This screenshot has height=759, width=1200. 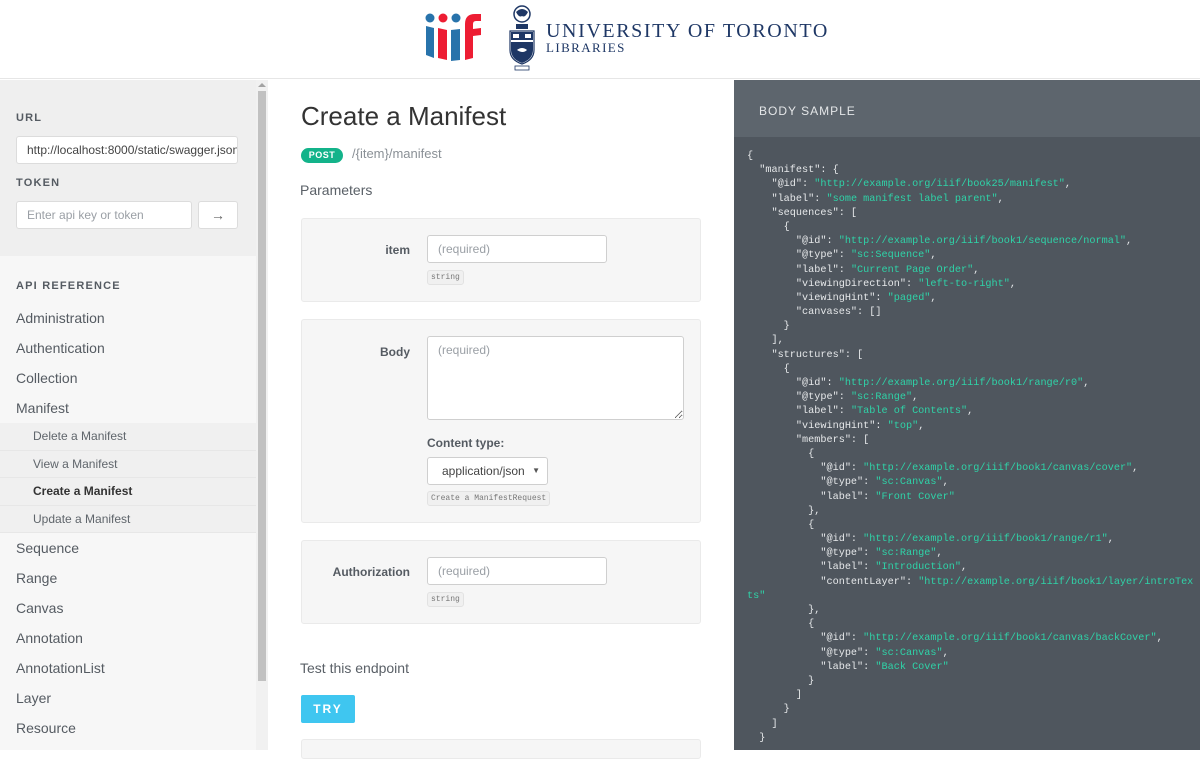 I want to click on code-line: "@type": "sc:Sequence",, so click(x=970, y=256).